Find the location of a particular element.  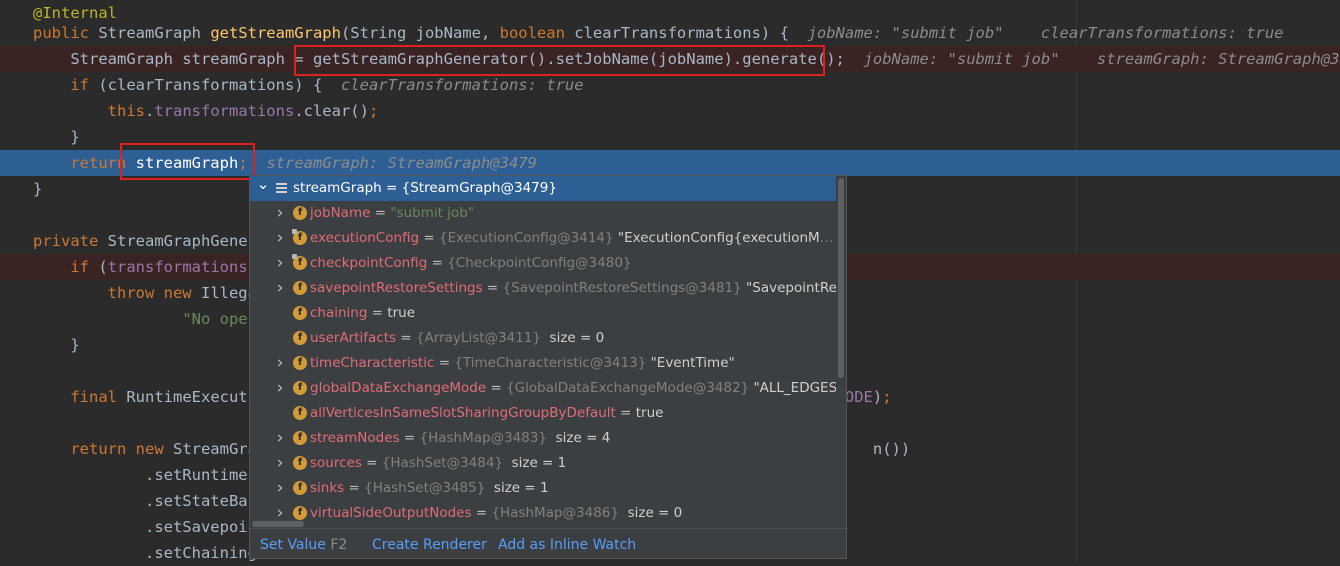

variable-name: sinks is located at coordinates (327, 488).